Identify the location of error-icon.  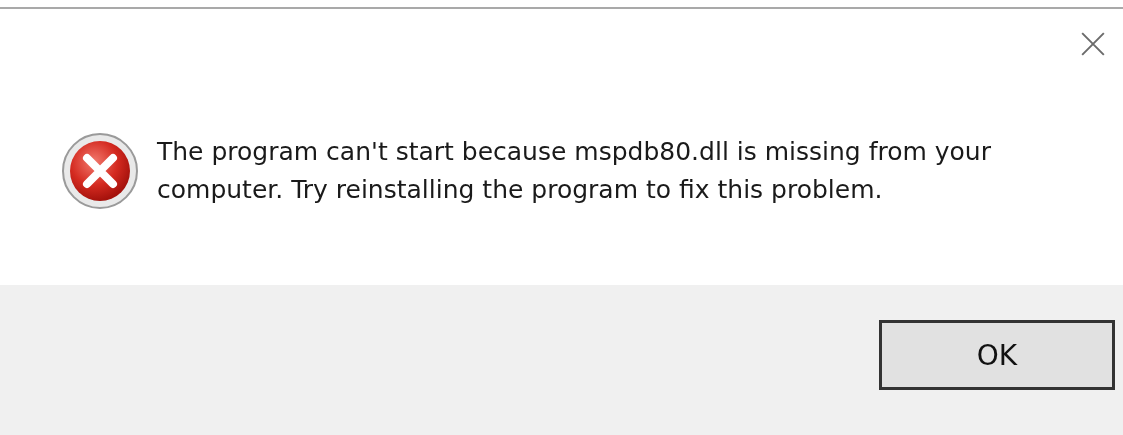
(100, 171).